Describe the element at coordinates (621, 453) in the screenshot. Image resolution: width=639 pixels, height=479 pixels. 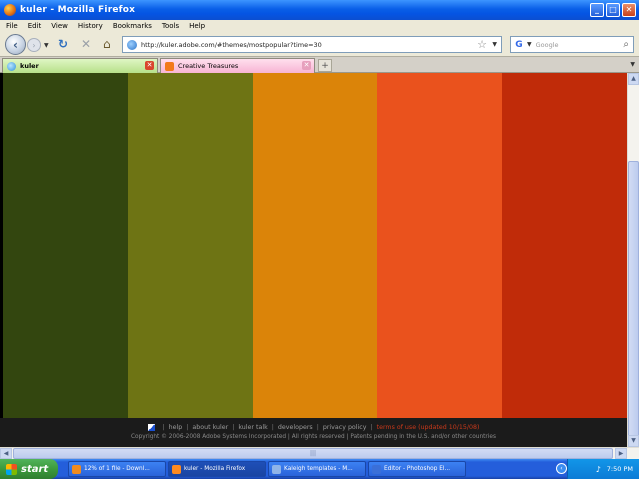
I see `scroll-right-icon: ▶` at that location.